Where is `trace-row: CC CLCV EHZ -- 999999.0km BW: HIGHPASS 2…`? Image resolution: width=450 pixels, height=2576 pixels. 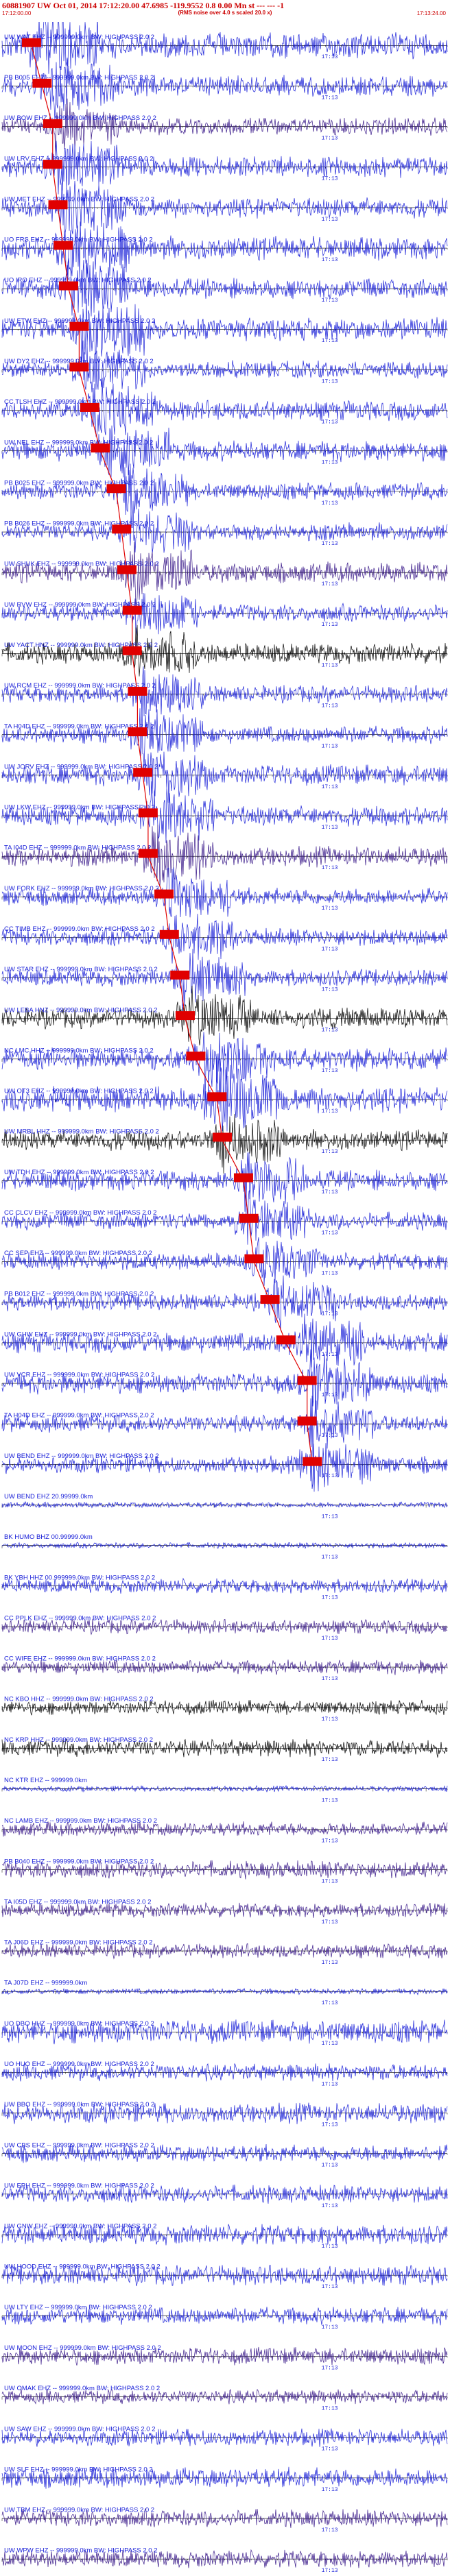 trace-row: CC CLCV EHZ -- 999999.0km BW: HIGHPASS 2… is located at coordinates (225, 1217).